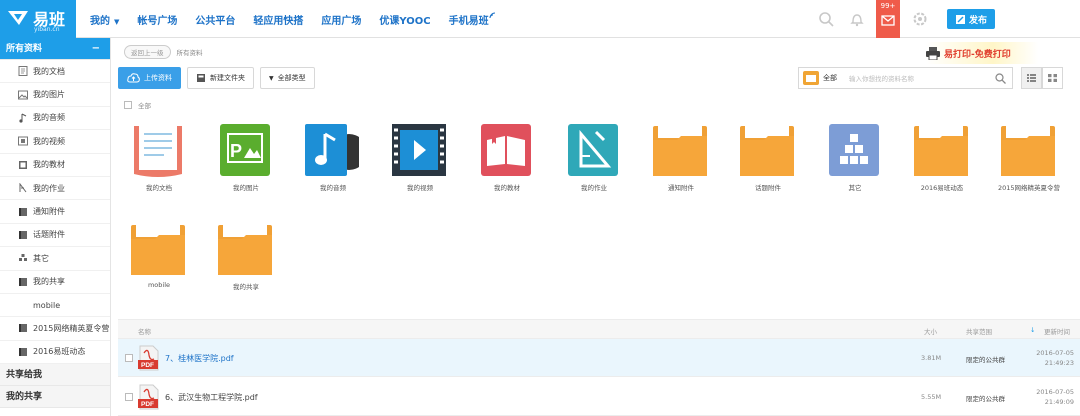  I want to click on sidebar-item-my-share: 我的共享, so click(55, 282).